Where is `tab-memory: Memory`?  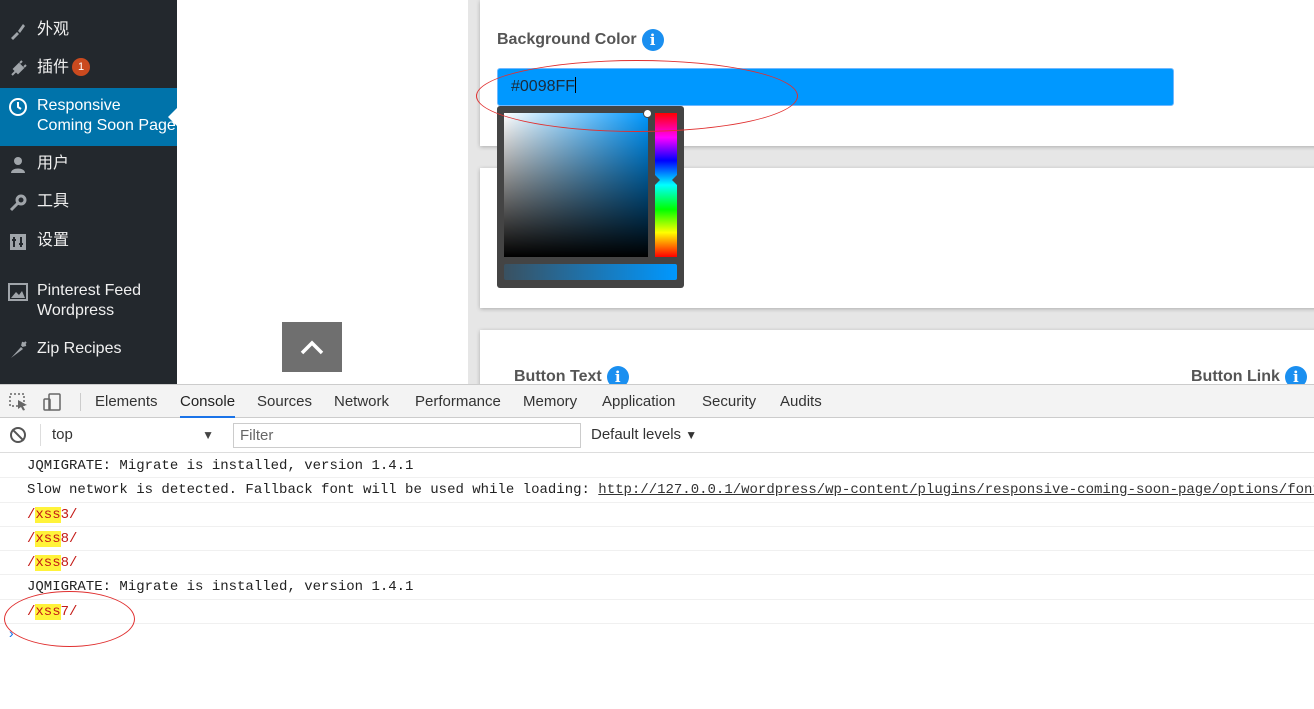 tab-memory: Memory is located at coordinates (550, 401).